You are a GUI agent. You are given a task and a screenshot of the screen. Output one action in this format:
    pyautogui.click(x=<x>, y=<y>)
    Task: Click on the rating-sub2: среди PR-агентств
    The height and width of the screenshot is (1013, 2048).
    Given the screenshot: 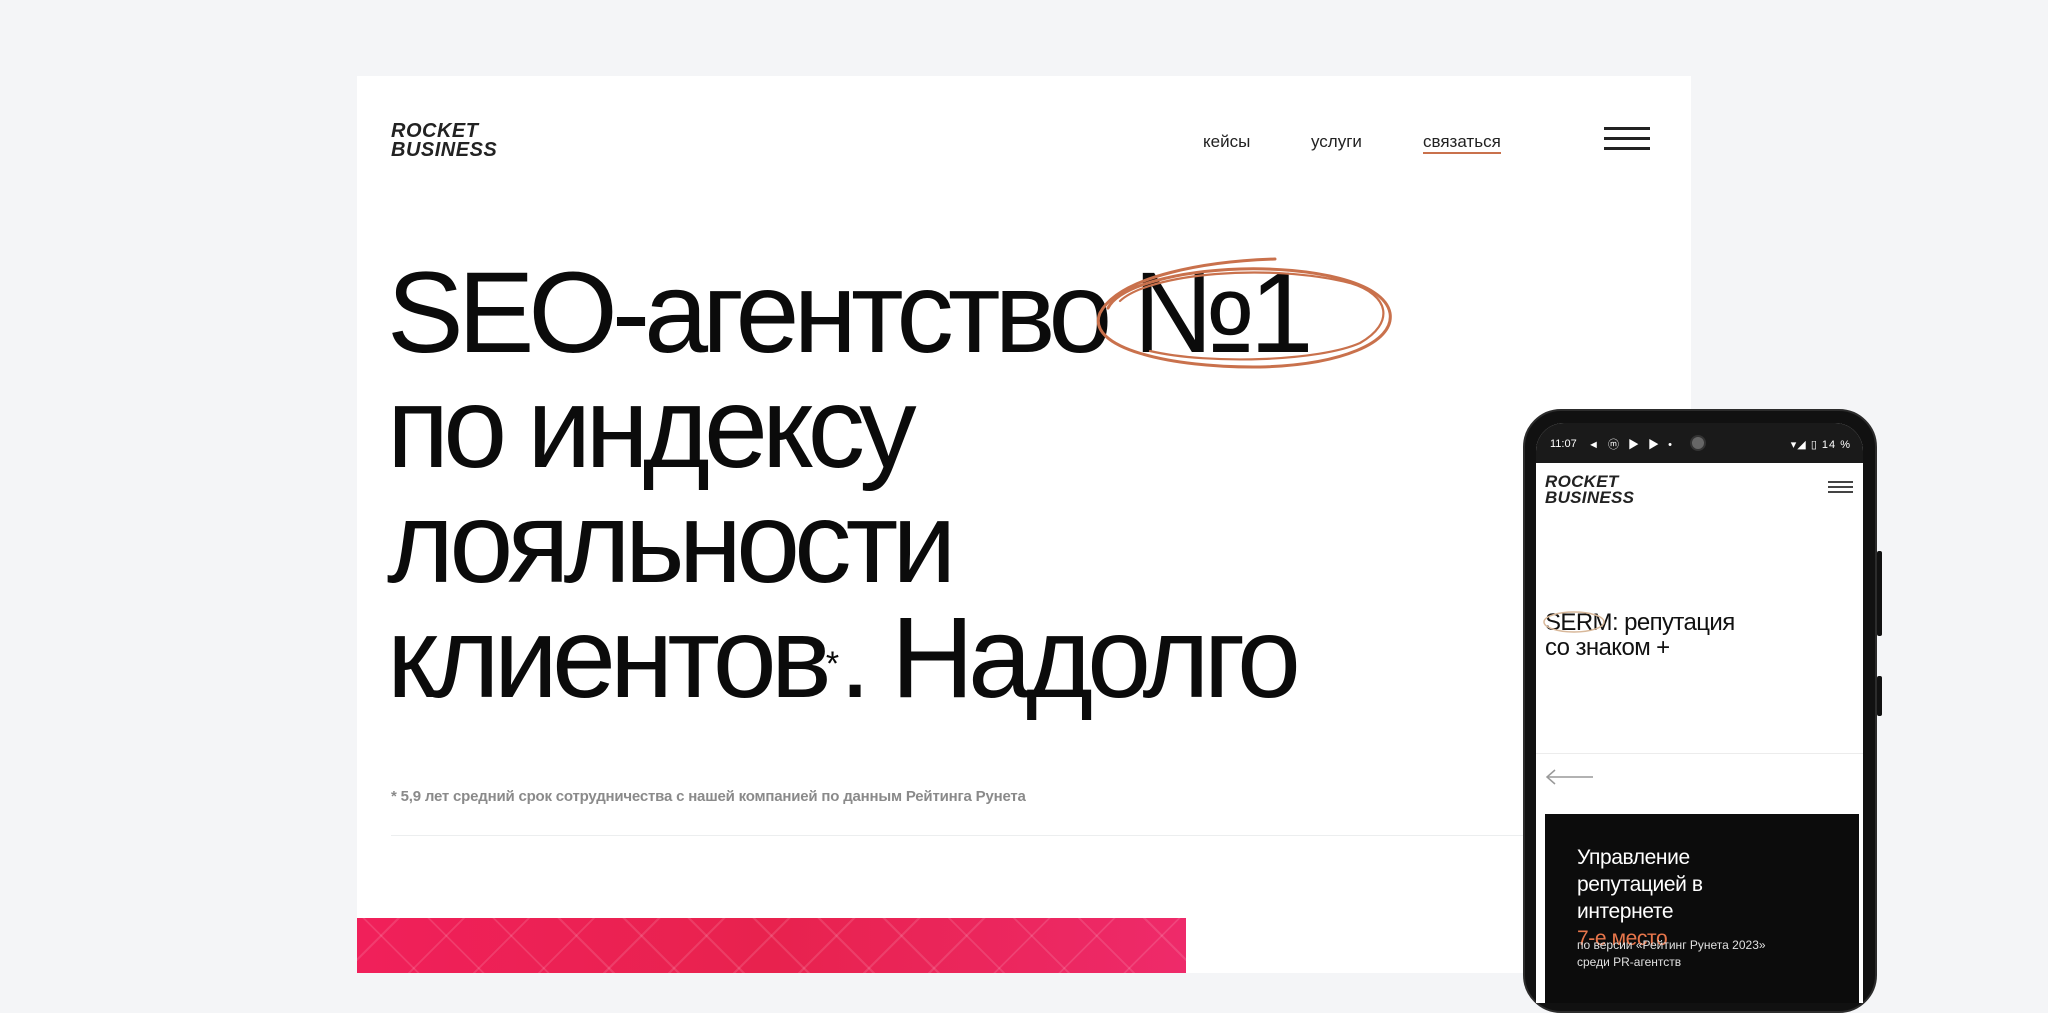 What is the action you would take?
    pyautogui.click(x=1629, y=962)
    